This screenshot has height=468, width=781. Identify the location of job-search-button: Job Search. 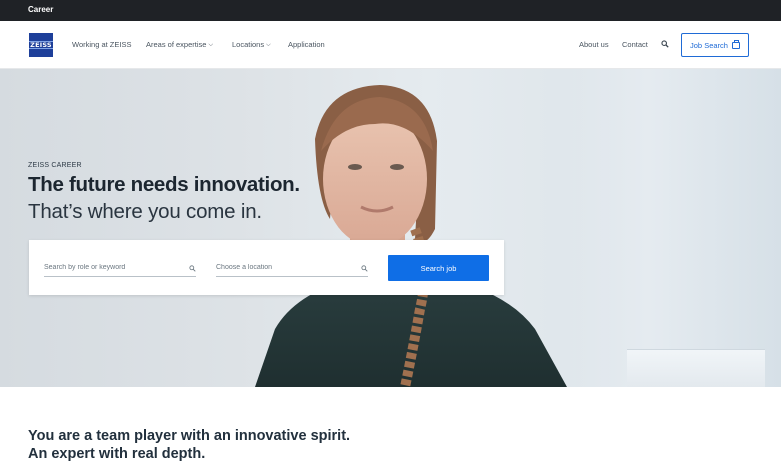
(715, 45).